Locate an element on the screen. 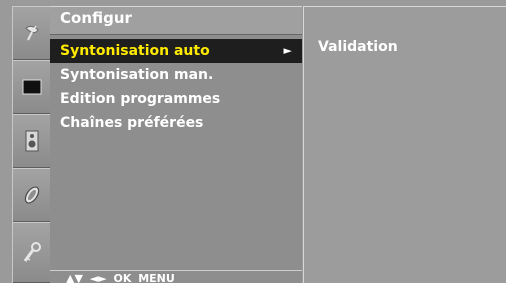 This screenshot has width=506, height=287. tab-picture is located at coordinates (31, 87).